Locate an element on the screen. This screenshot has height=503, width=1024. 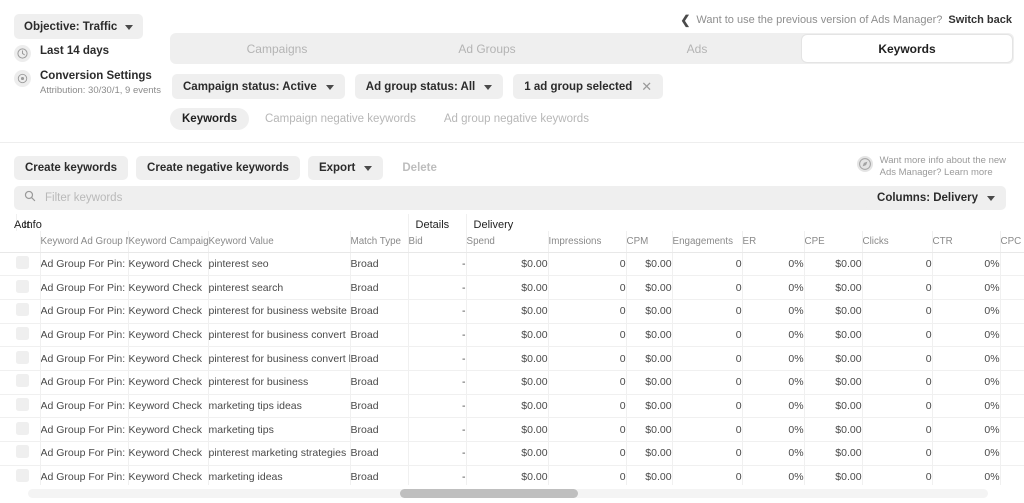
objective-dropdown: Objective: Traffic is located at coordinates (79, 26).